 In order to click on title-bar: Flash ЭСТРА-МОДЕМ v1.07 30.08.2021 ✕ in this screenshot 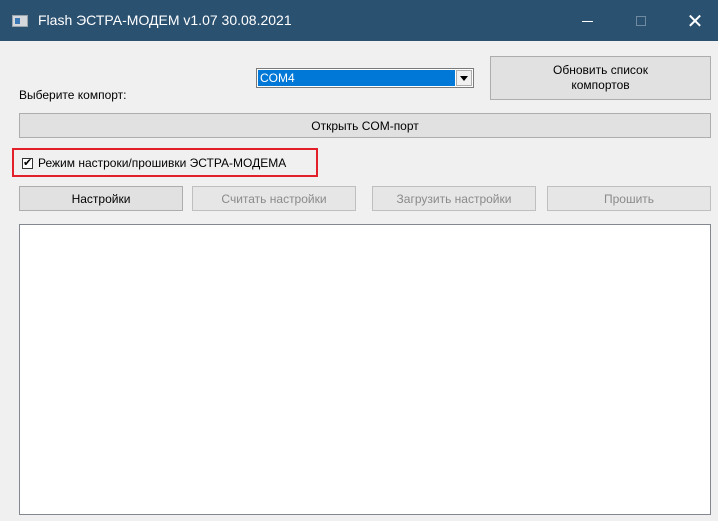, I will do `click(359, 20)`.